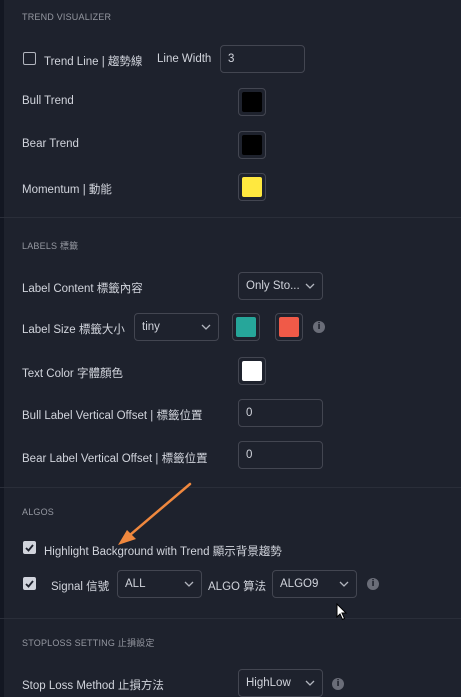  Describe the element at coordinates (38, 512) in the screenshot. I see `section-title-algos: ALGOS` at that location.